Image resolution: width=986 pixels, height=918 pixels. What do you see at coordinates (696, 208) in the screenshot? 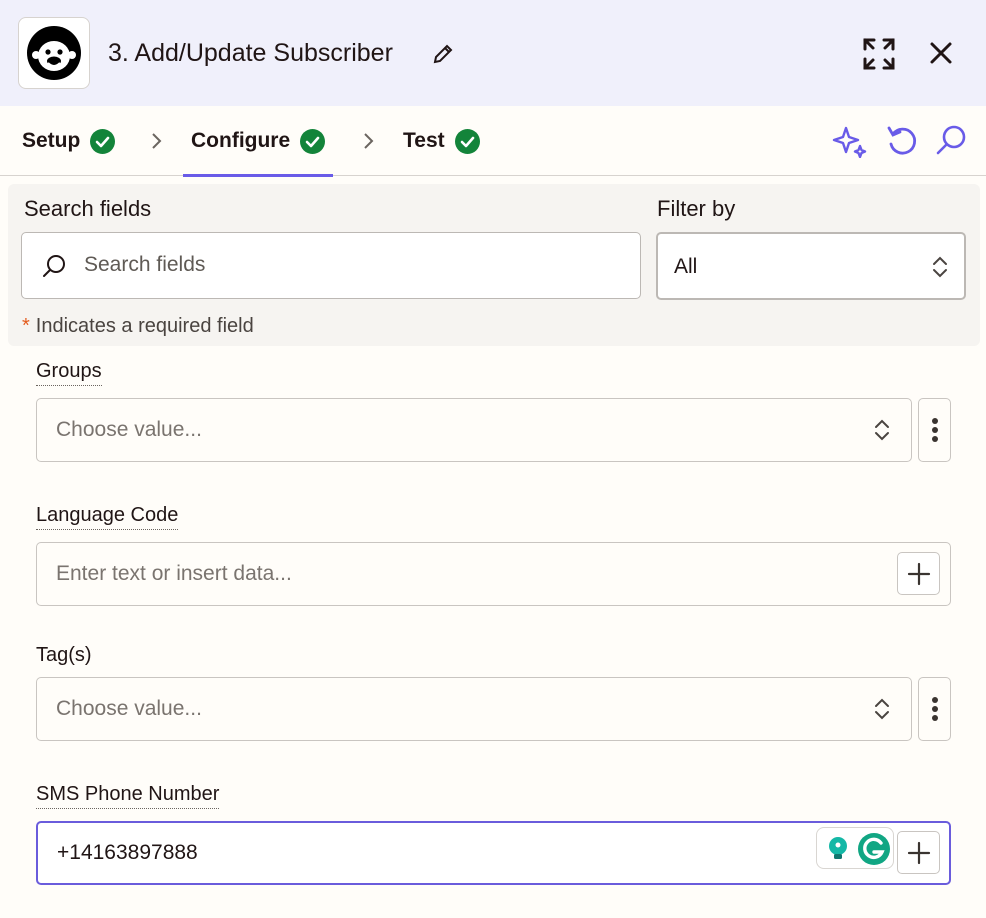
I see `filter-by-label: Filter by` at bounding box center [696, 208].